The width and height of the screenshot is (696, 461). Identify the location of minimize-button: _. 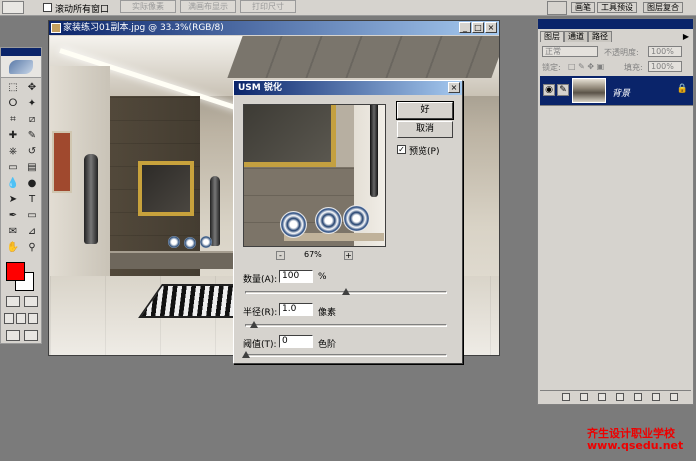
(465, 27).